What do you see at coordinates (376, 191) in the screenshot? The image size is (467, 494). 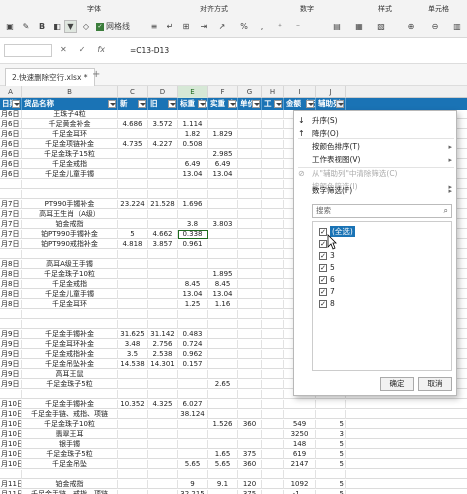 I see `filter-menu-item: 数字筛选(F) ▸` at bounding box center [376, 191].